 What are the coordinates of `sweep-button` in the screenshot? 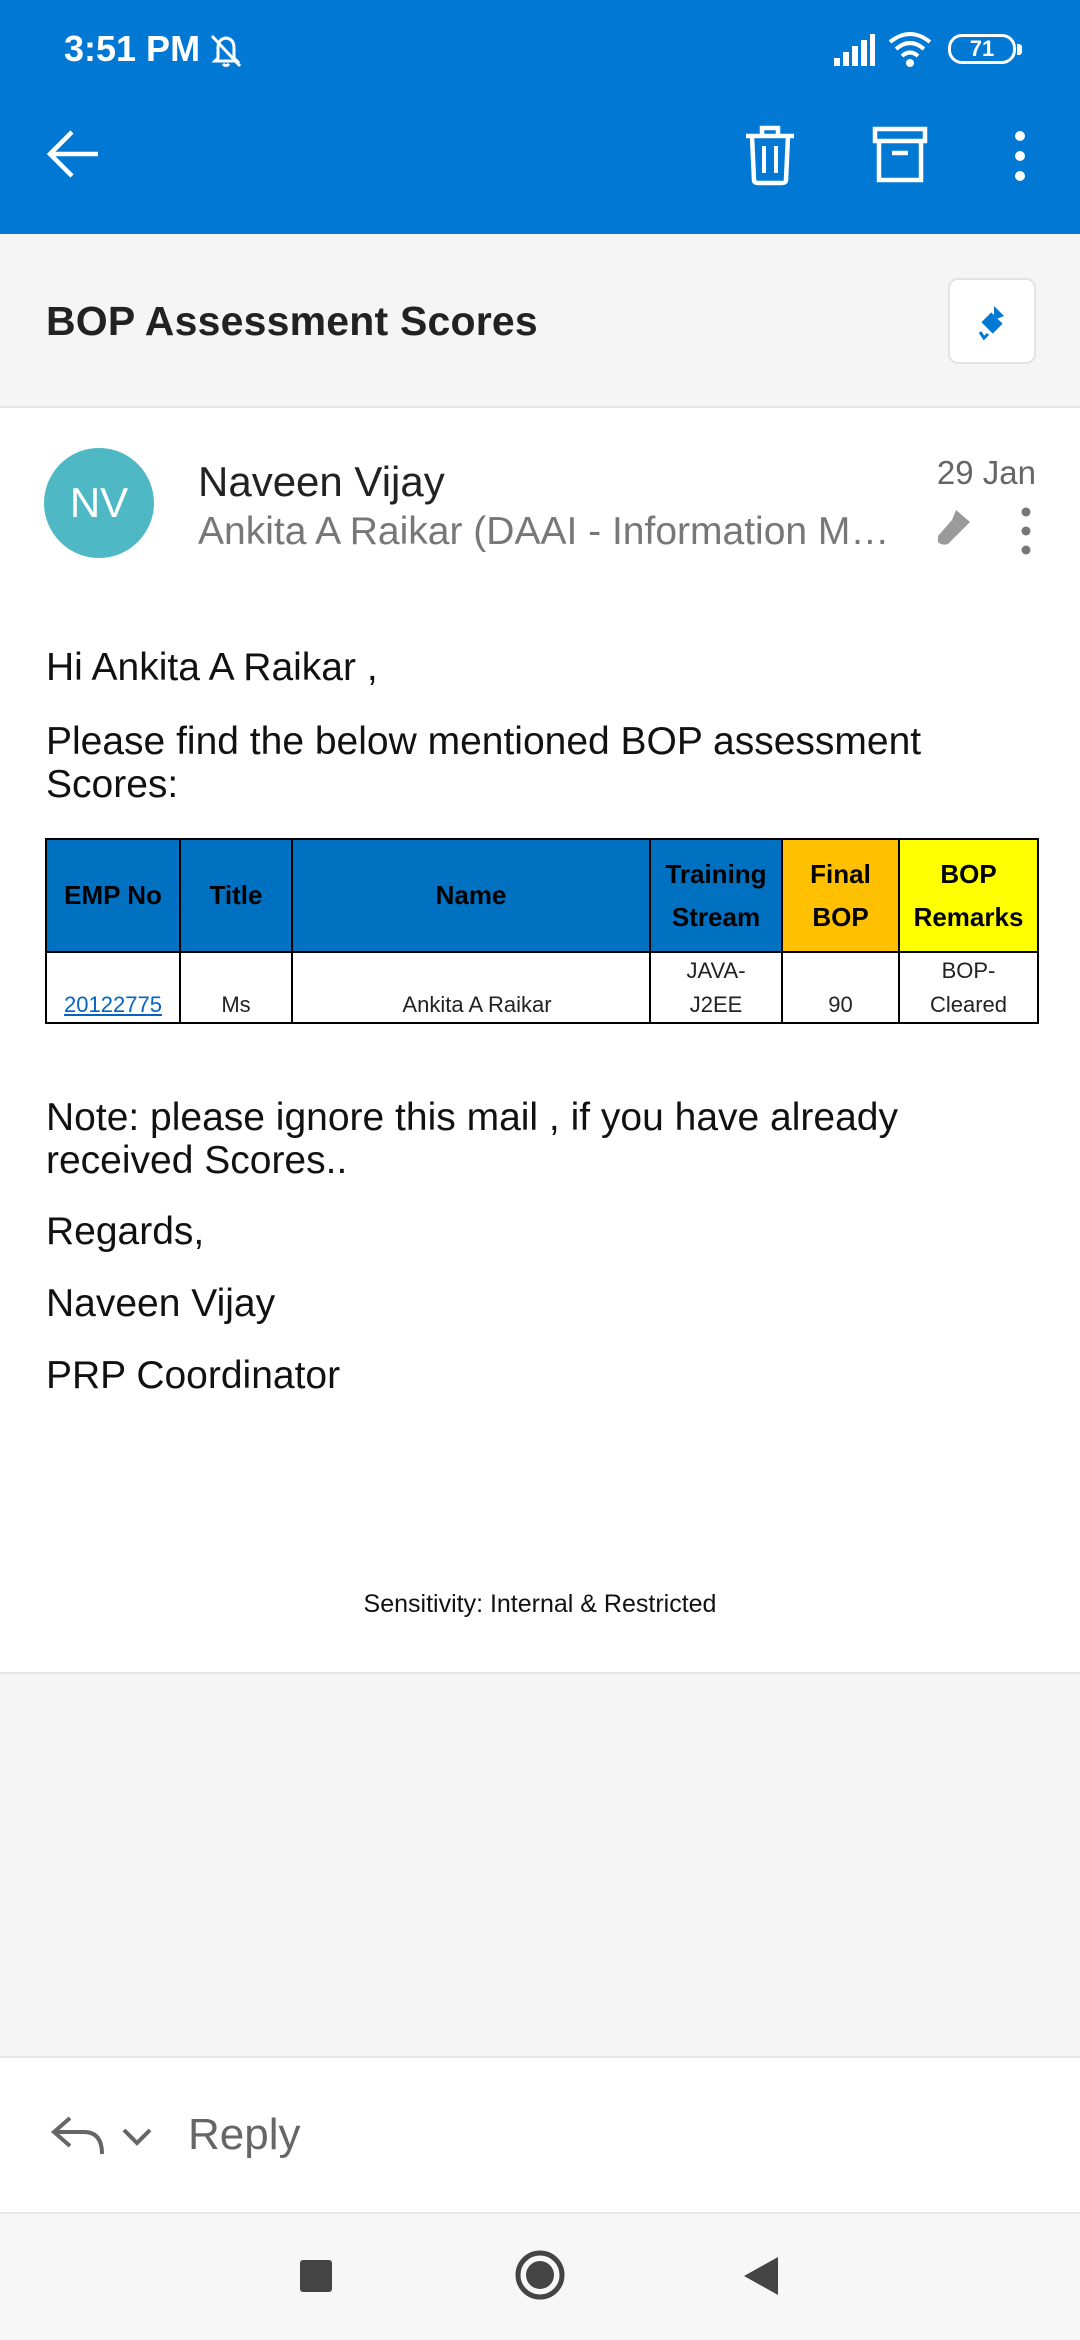 It's located at (992, 321).